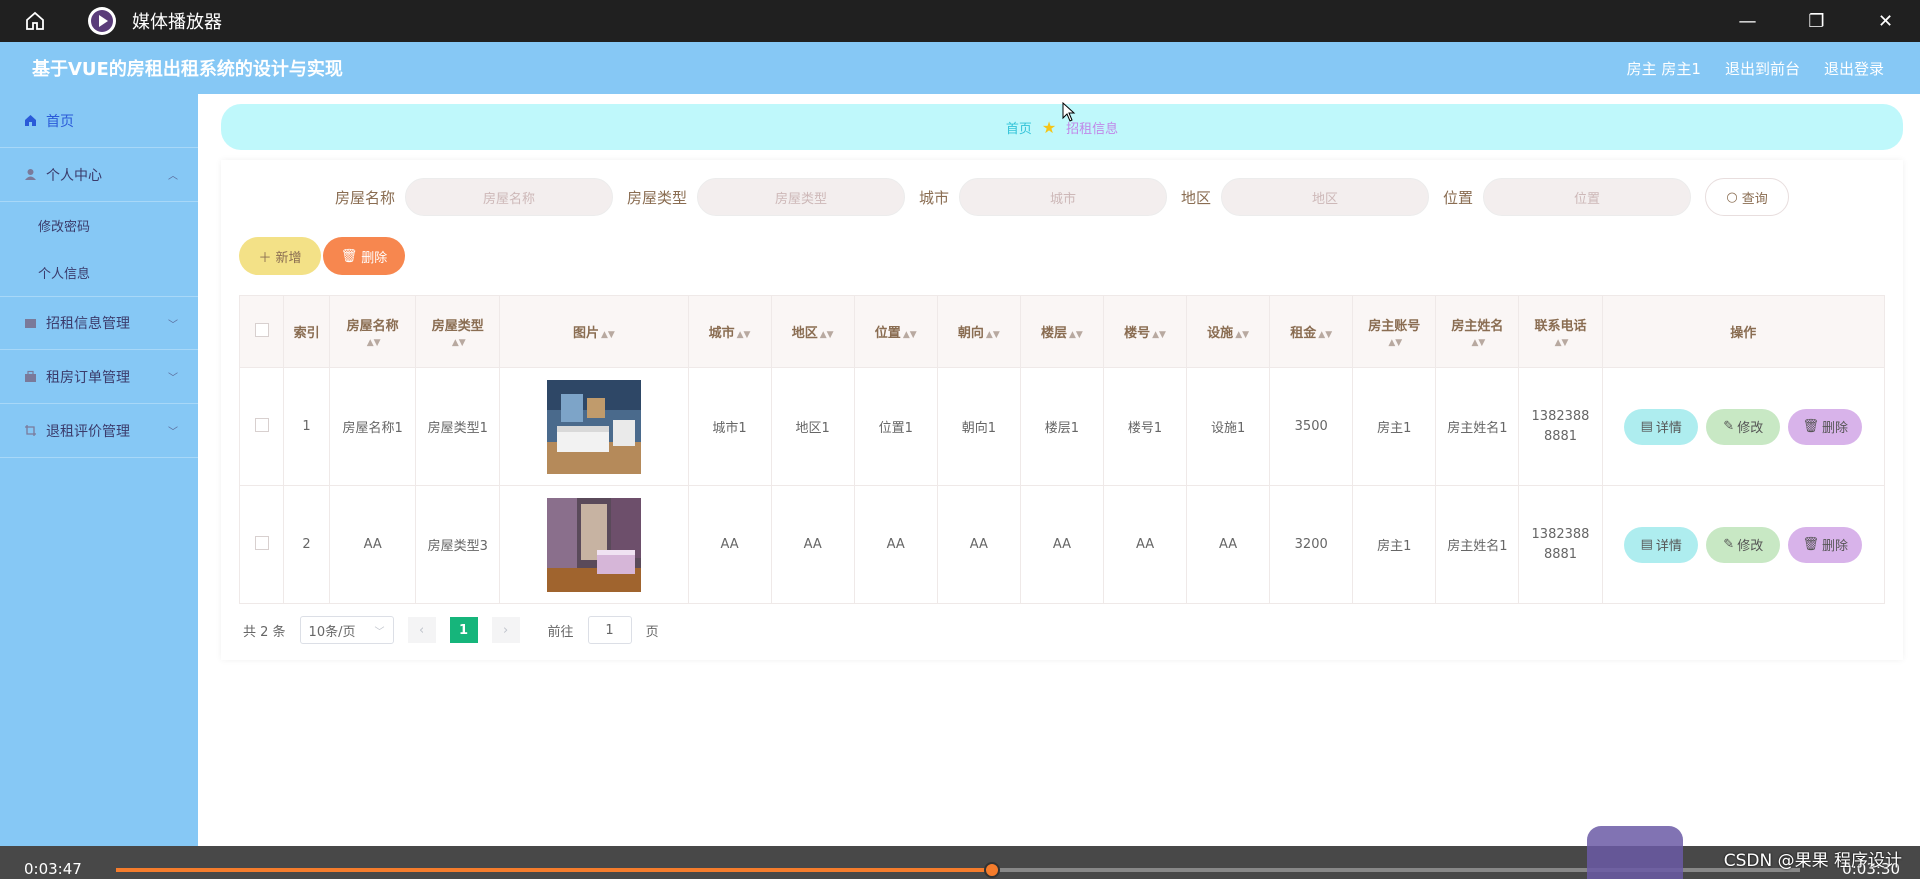 The height and width of the screenshot is (879, 1920). I want to click on district-input: 地区, so click(1325, 197).